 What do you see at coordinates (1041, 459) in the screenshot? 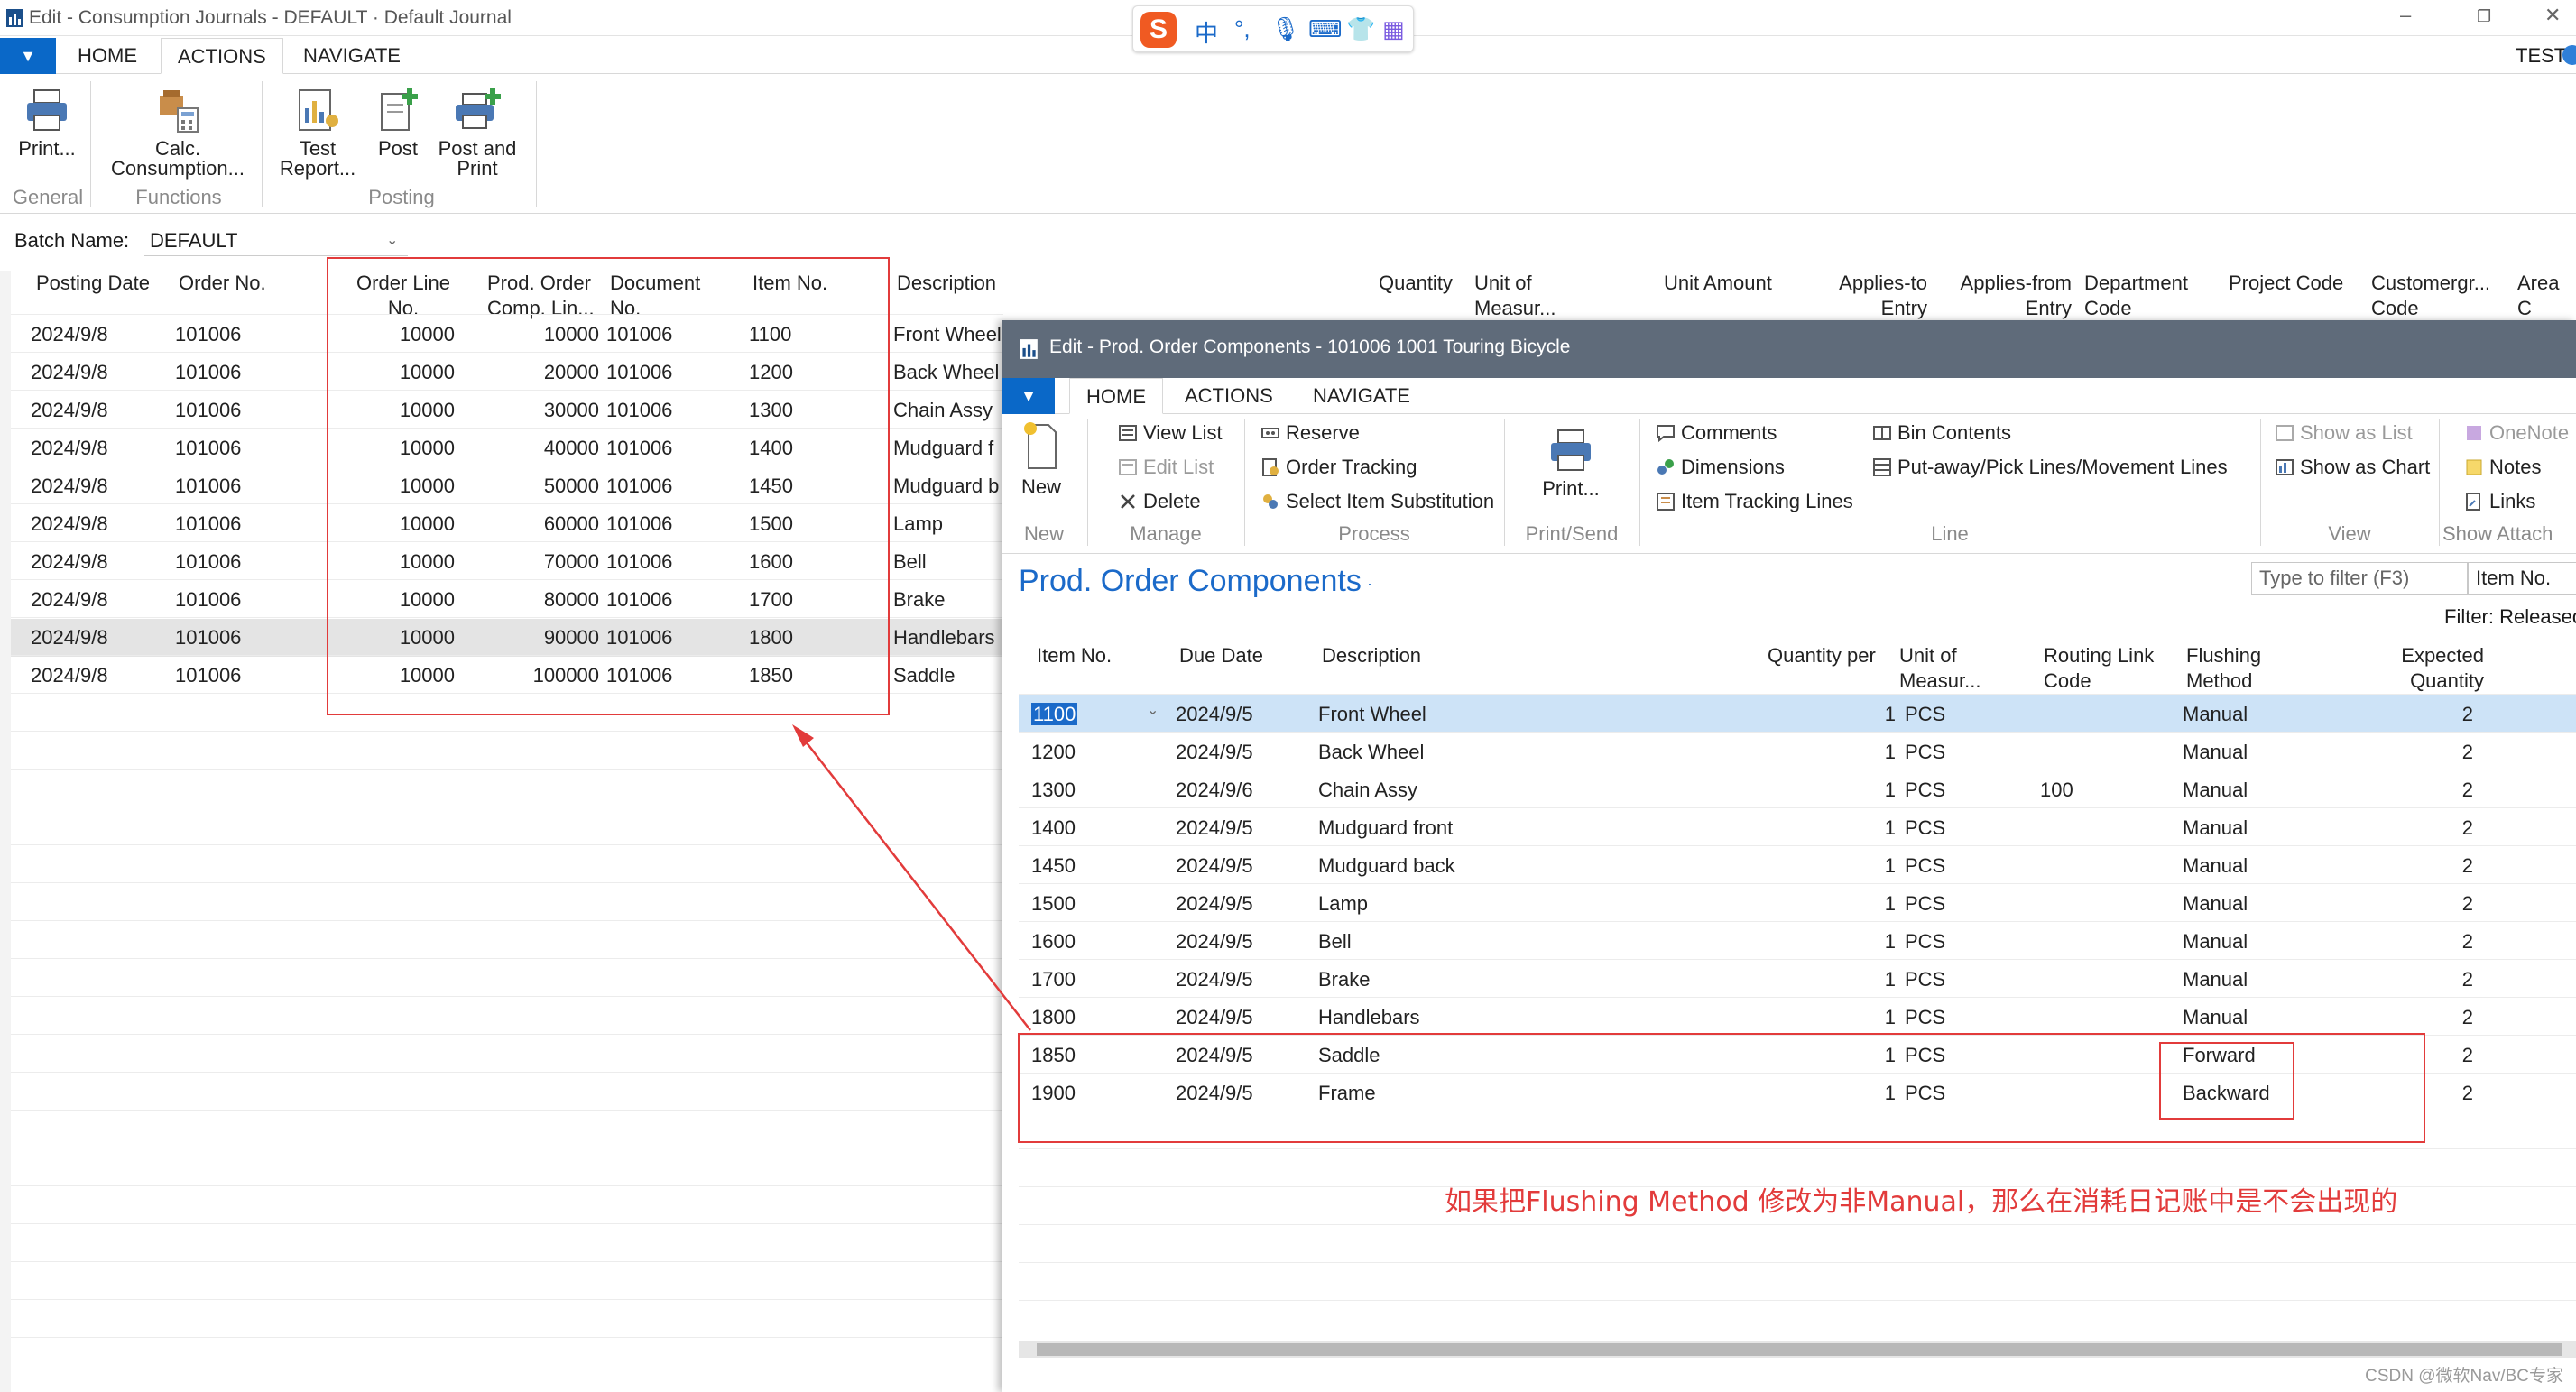
I see `new-button: New` at bounding box center [1041, 459].